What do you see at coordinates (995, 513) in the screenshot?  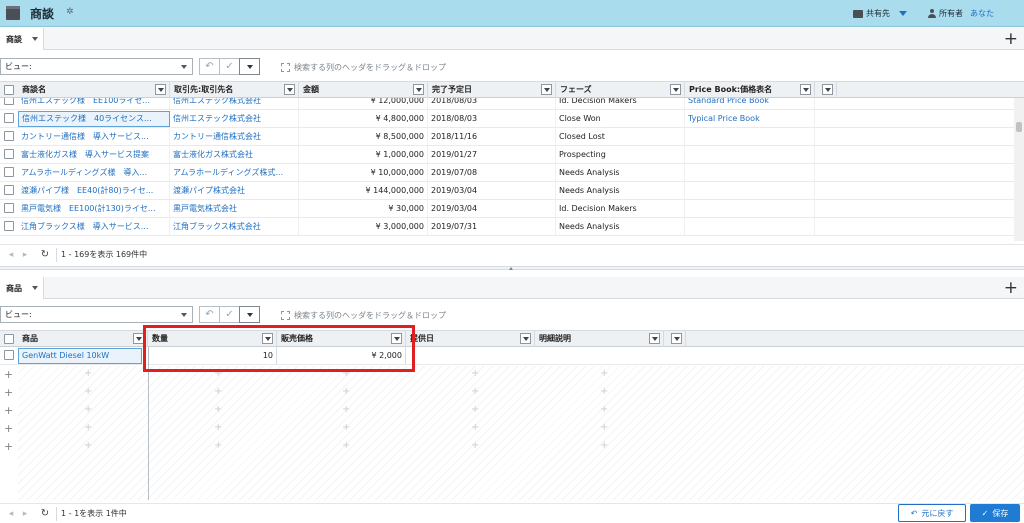 I see `save-button: ✓ 保存` at bounding box center [995, 513].